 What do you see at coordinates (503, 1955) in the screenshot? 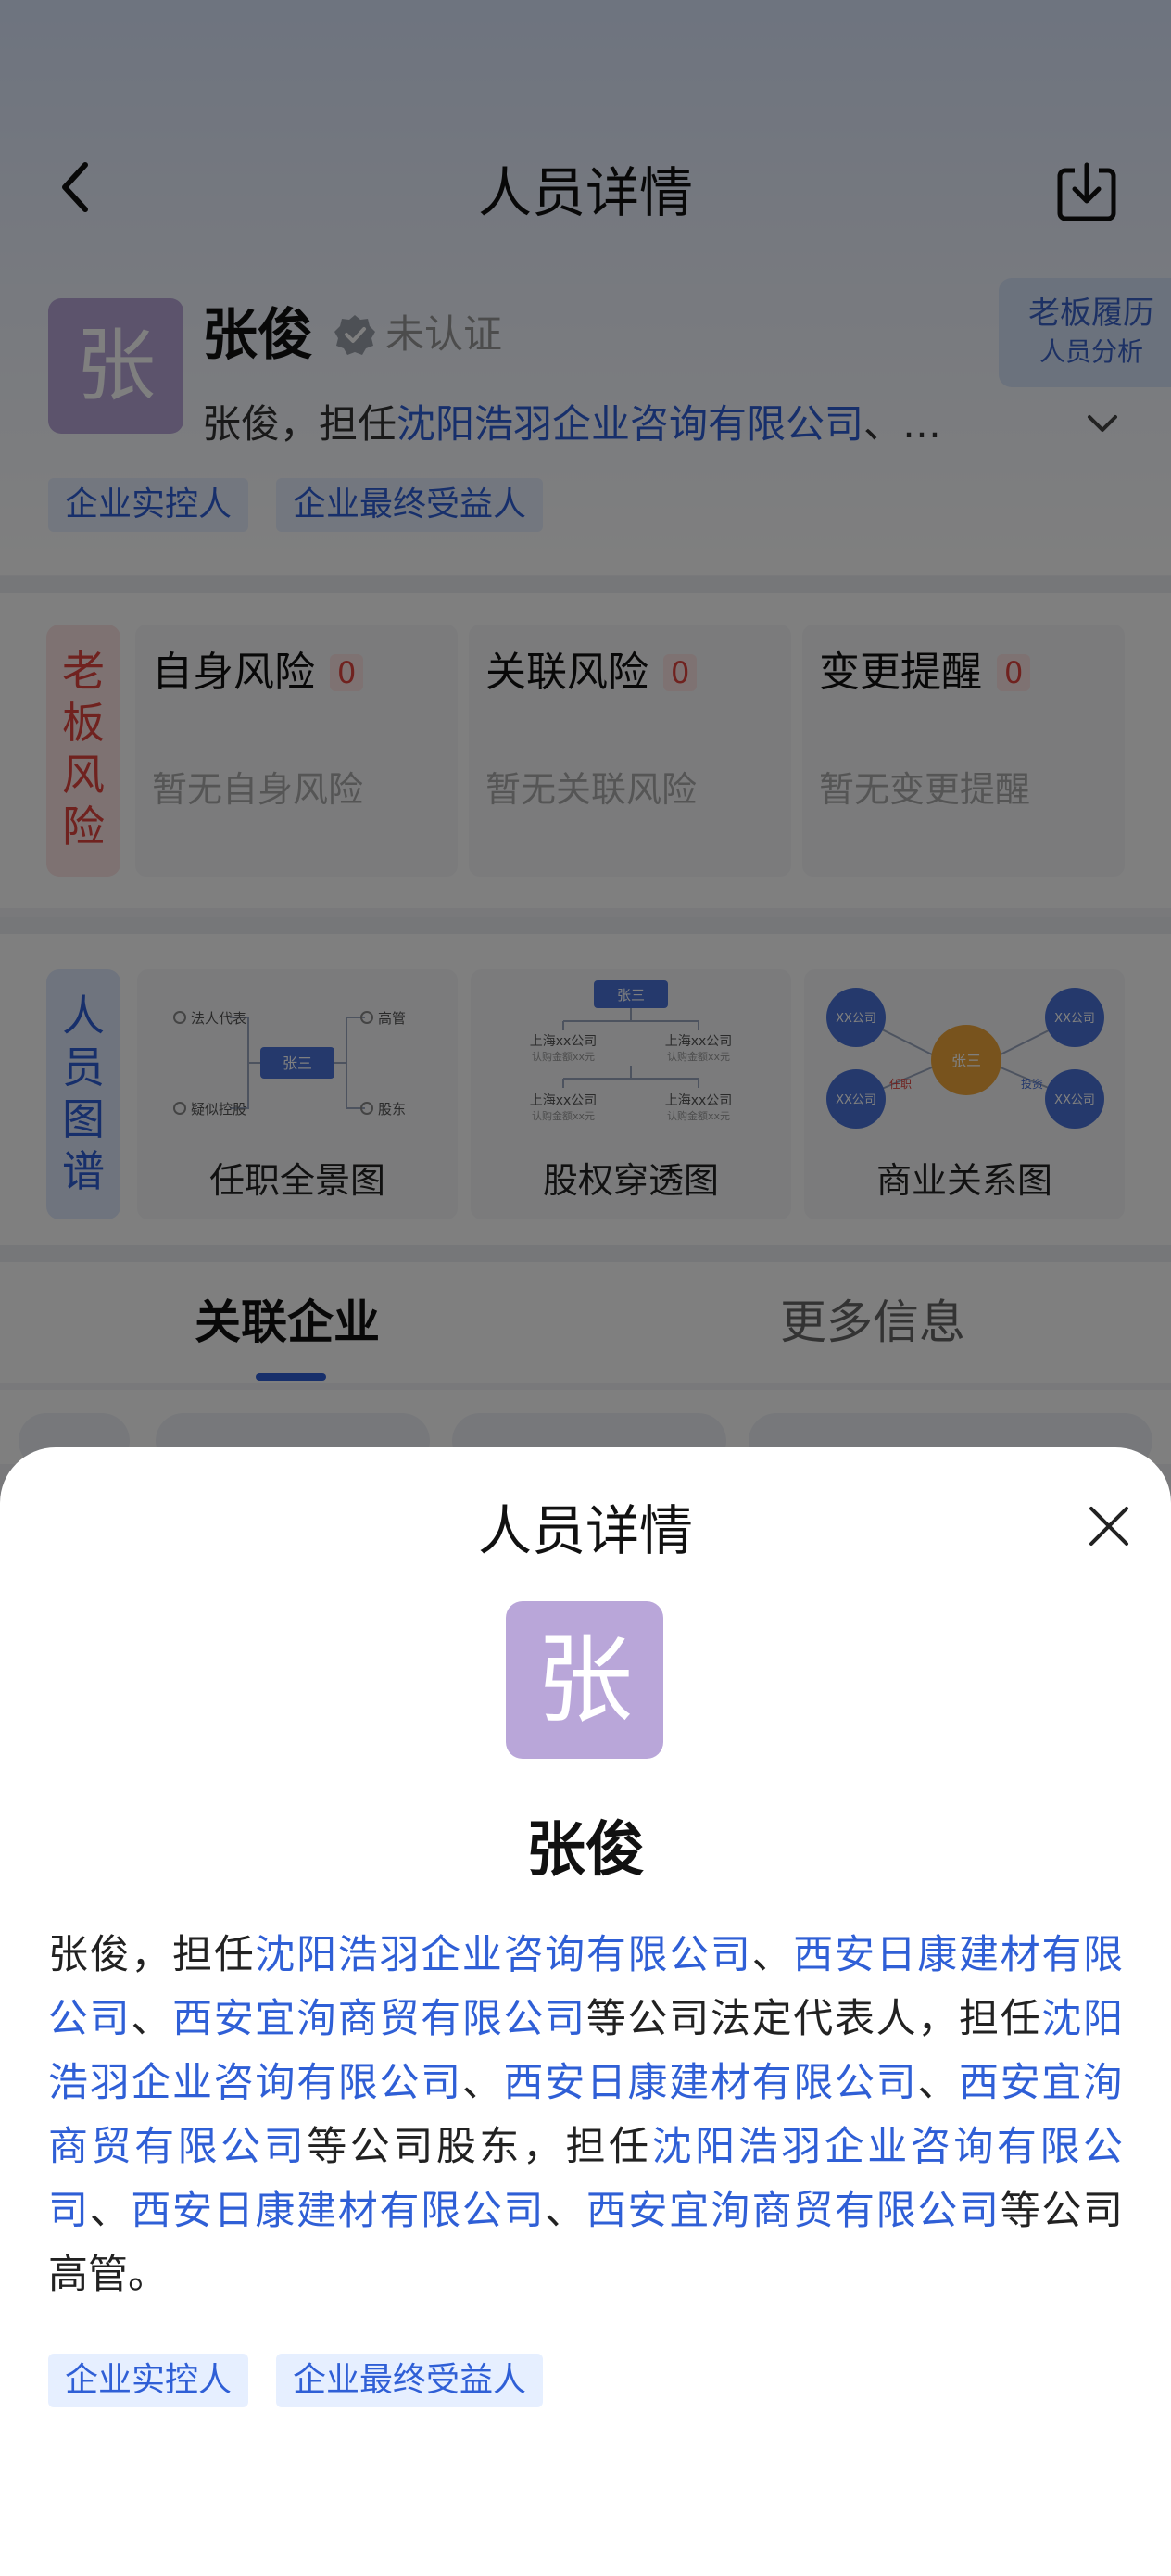
I see `company-link: 沈阳浩羽企业咨询有限公司` at bounding box center [503, 1955].